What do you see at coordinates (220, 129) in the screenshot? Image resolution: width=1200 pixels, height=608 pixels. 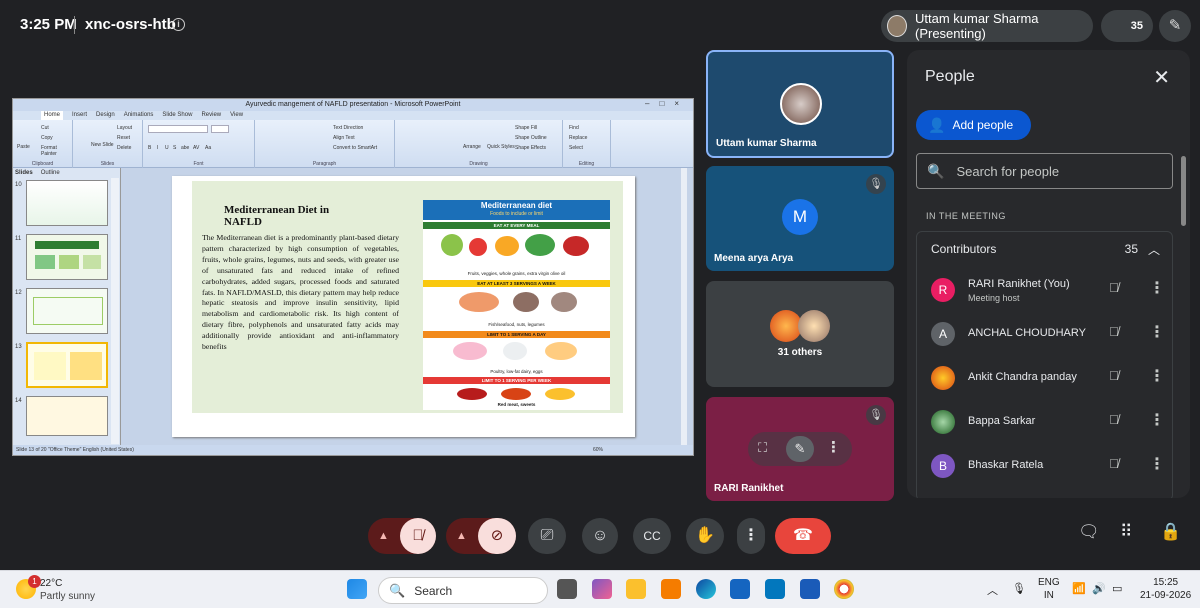 I see `font-size-box` at bounding box center [220, 129].